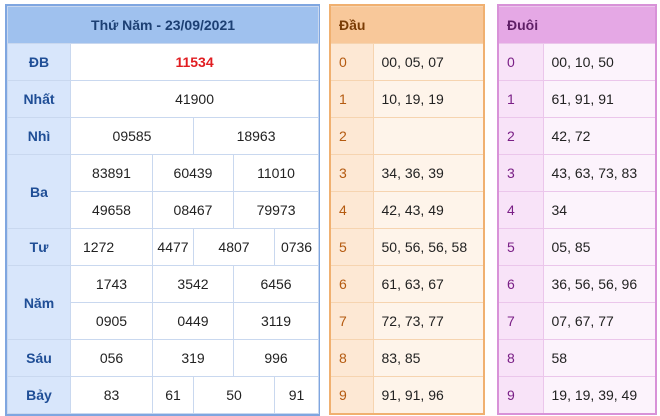  I want to click on prize-number: 319, so click(193, 358).